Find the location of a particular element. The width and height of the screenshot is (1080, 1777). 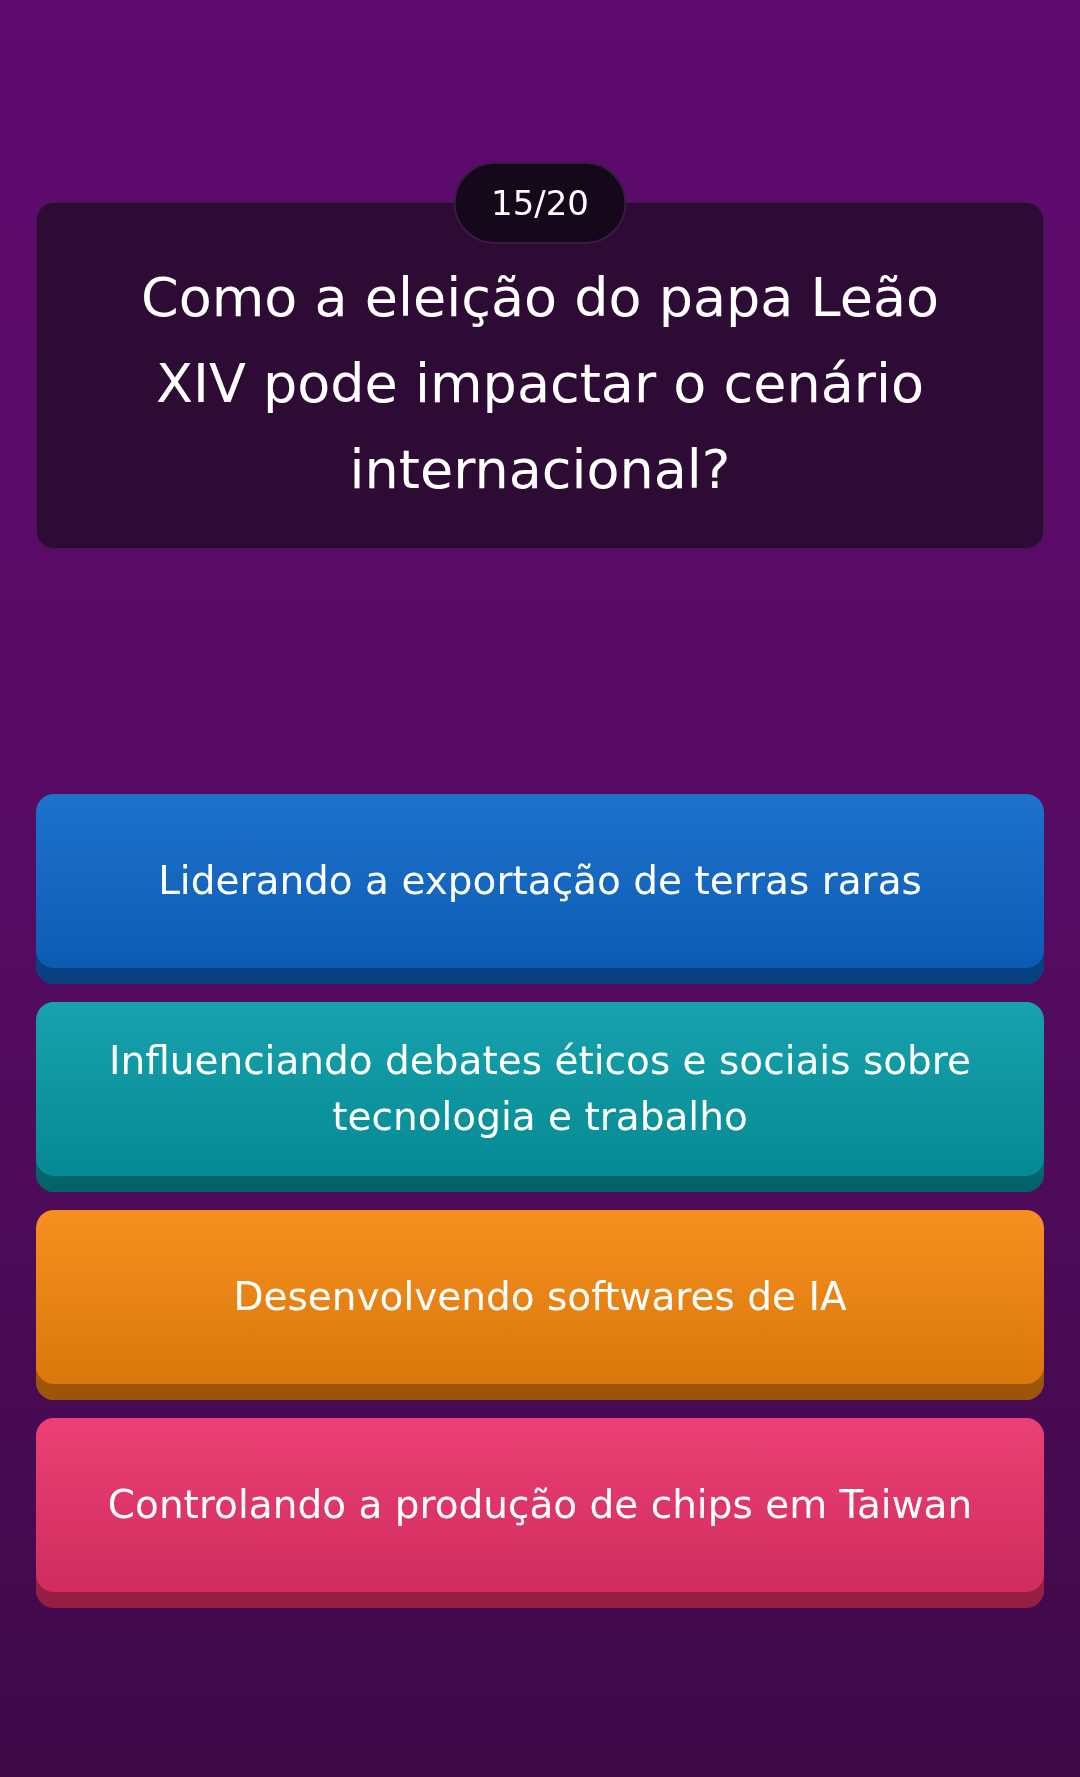

answer-button: Influenciando debates éticos e sociais sobre tecnologia e trabalho is located at coordinates (540, 1097).